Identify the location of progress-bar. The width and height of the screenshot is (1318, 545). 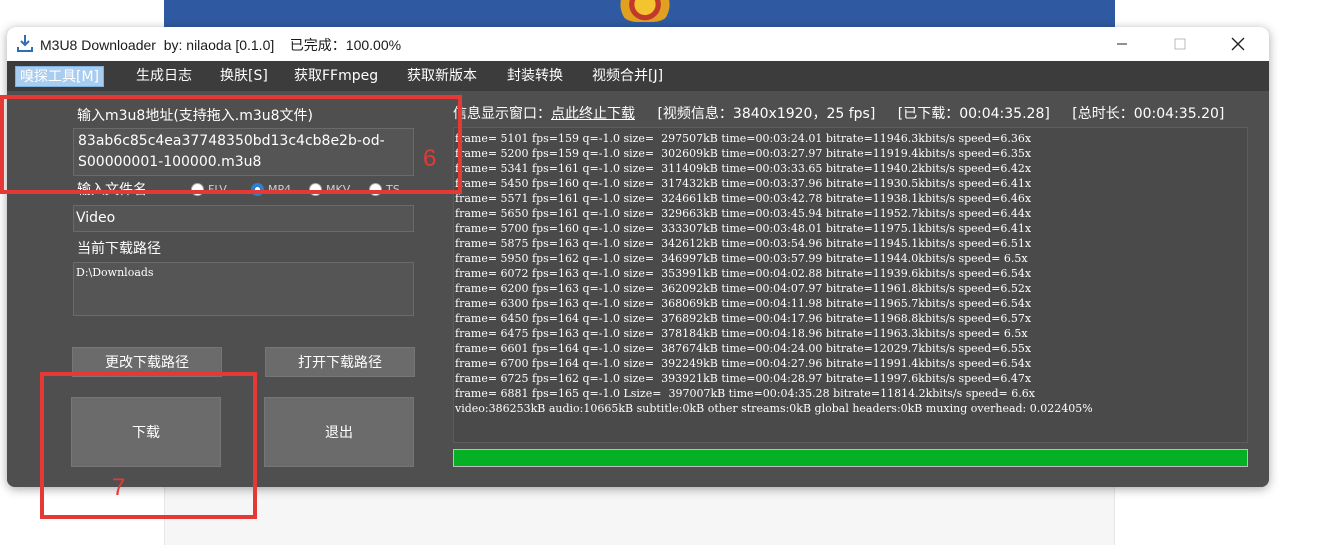
(850, 458).